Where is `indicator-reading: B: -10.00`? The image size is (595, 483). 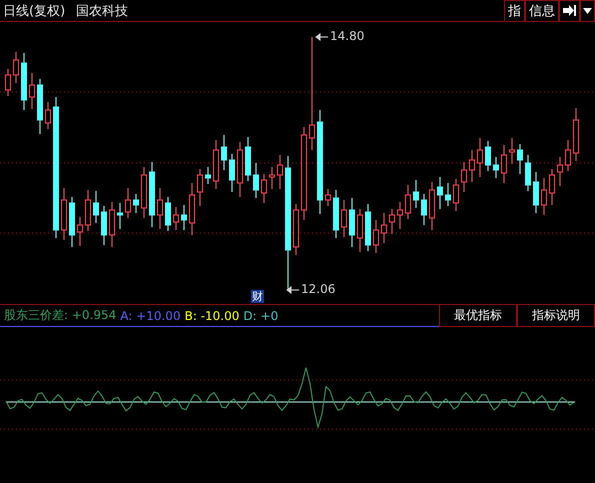
indicator-reading: B: -10.00 is located at coordinates (212, 315).